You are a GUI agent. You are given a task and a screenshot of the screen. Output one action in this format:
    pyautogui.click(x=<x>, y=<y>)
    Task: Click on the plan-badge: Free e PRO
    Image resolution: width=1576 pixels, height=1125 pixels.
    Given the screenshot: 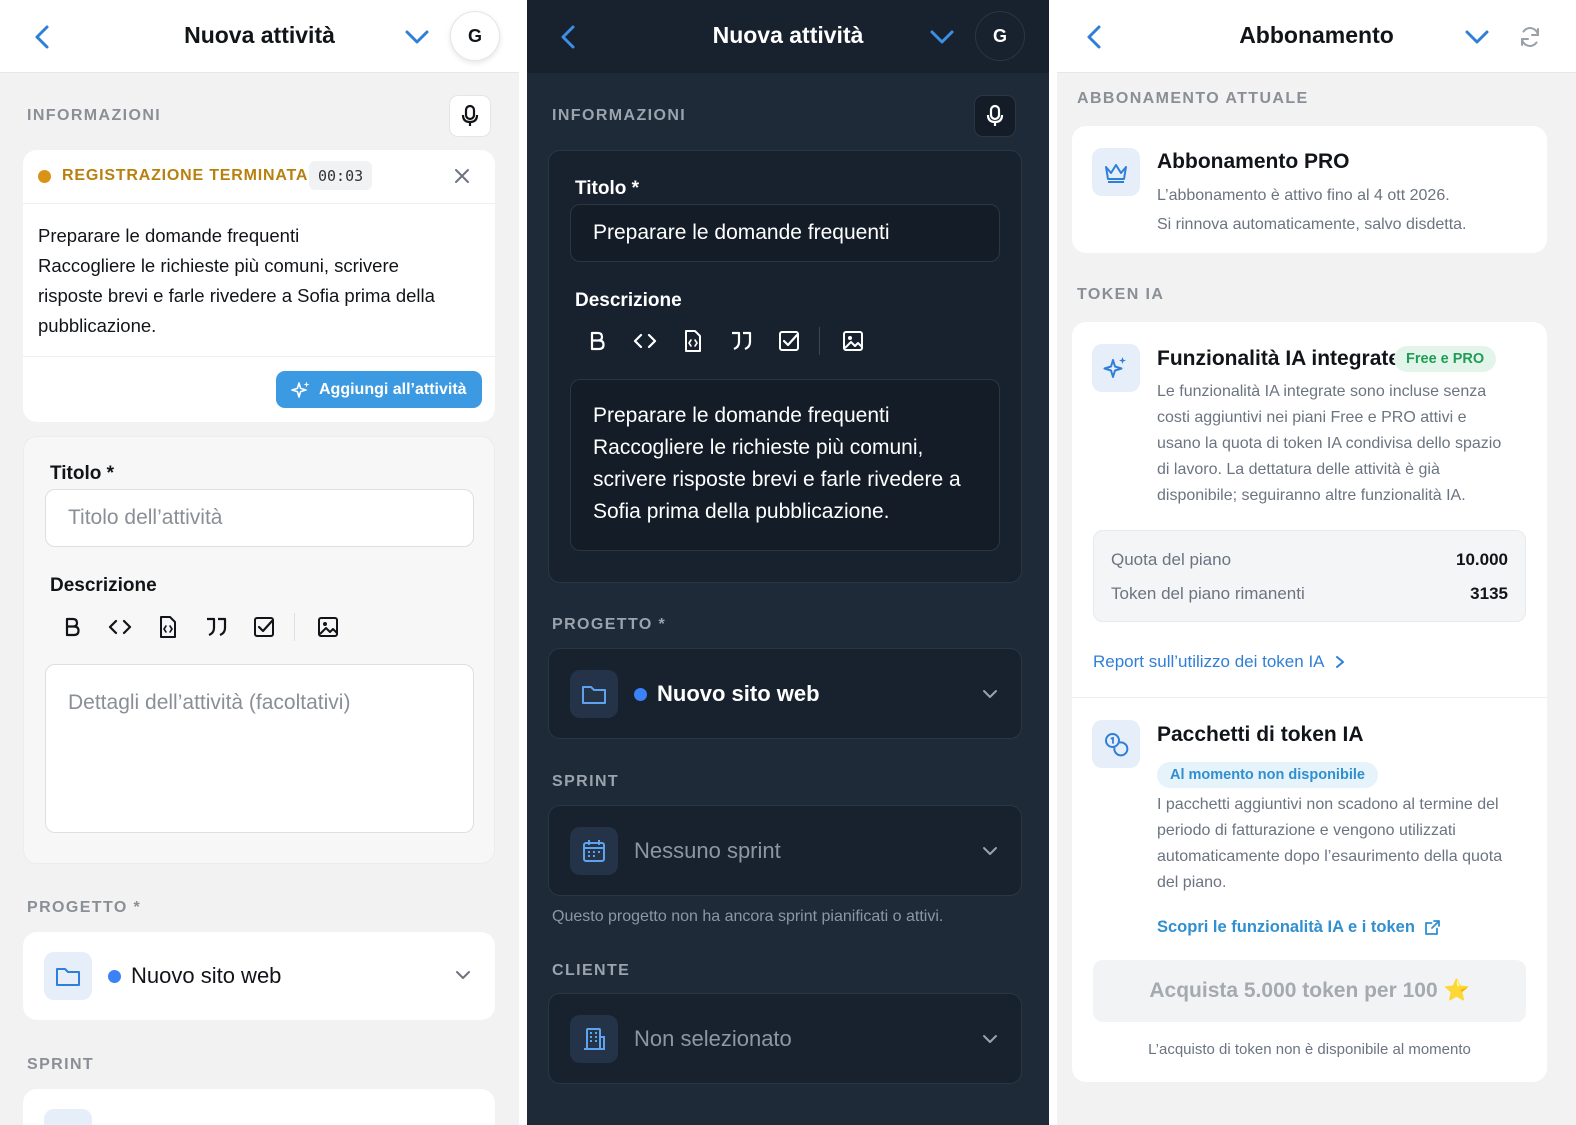 What is the action you would take?
    pyautogui.click(x=1445, y=359)
    